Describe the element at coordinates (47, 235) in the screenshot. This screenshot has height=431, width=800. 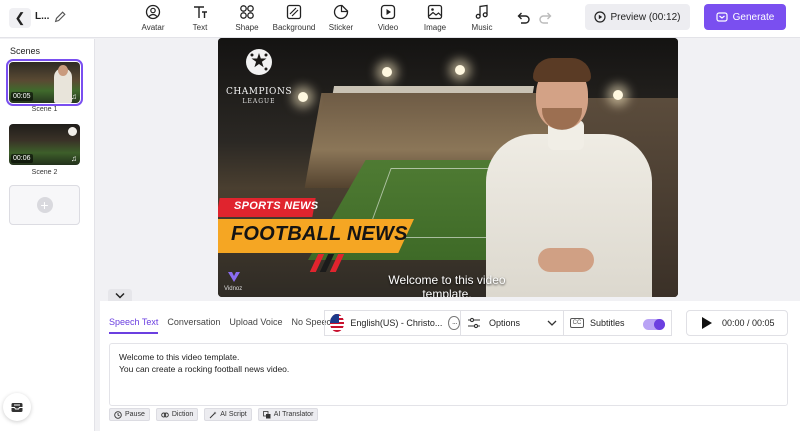
I see `scenes-sidebar: Scenes 00:05 ♫ Scene 1 00:06 ♫ Scene 2 +` at that location.